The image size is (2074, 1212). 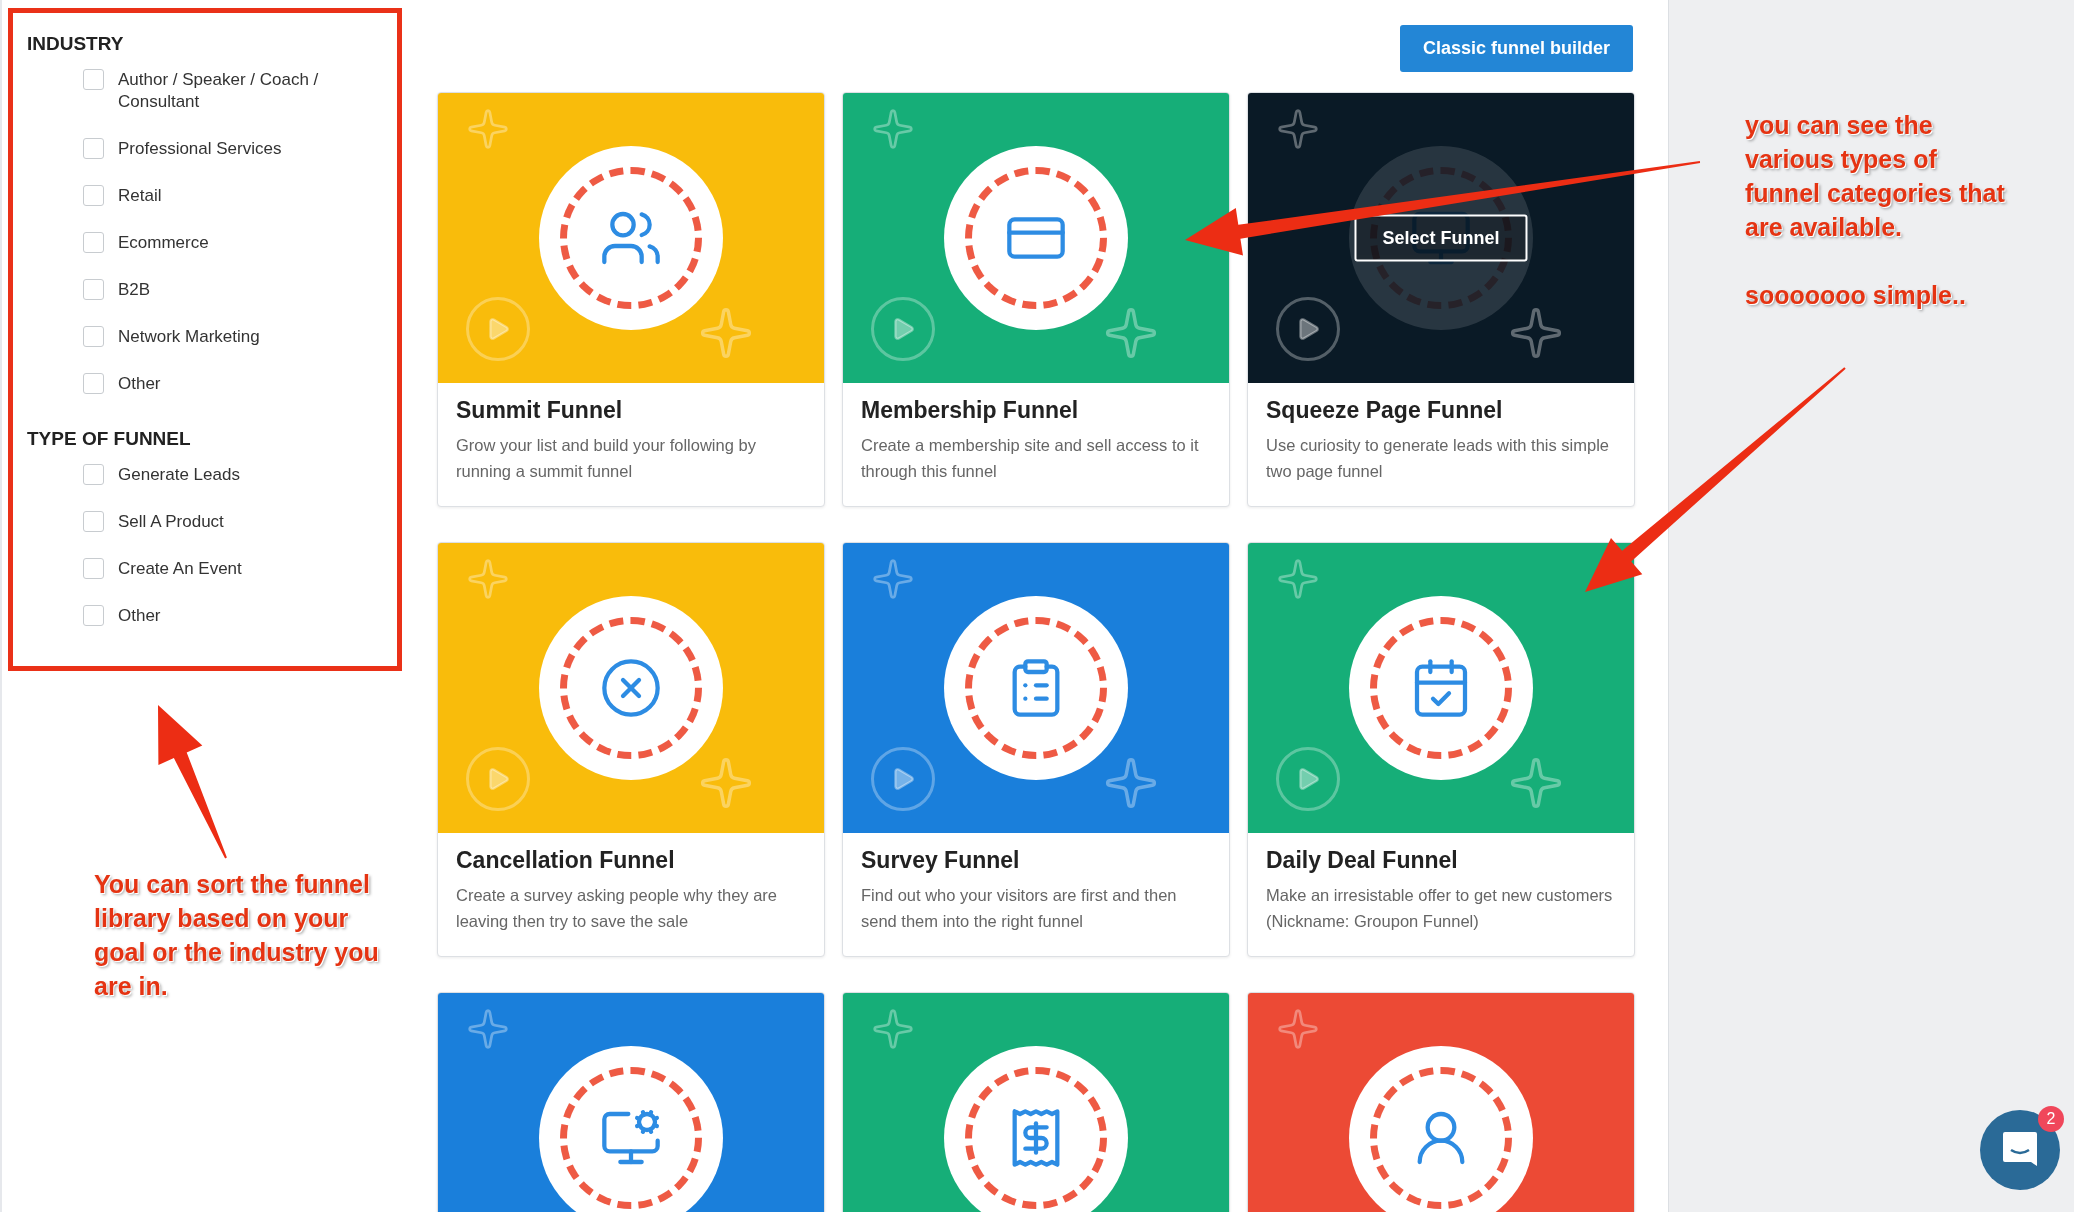 What do you see at coordinates (76, 44) in the screenshot?
I see `filter-heading: INDUSTRY` at bounding box center [76, 44].